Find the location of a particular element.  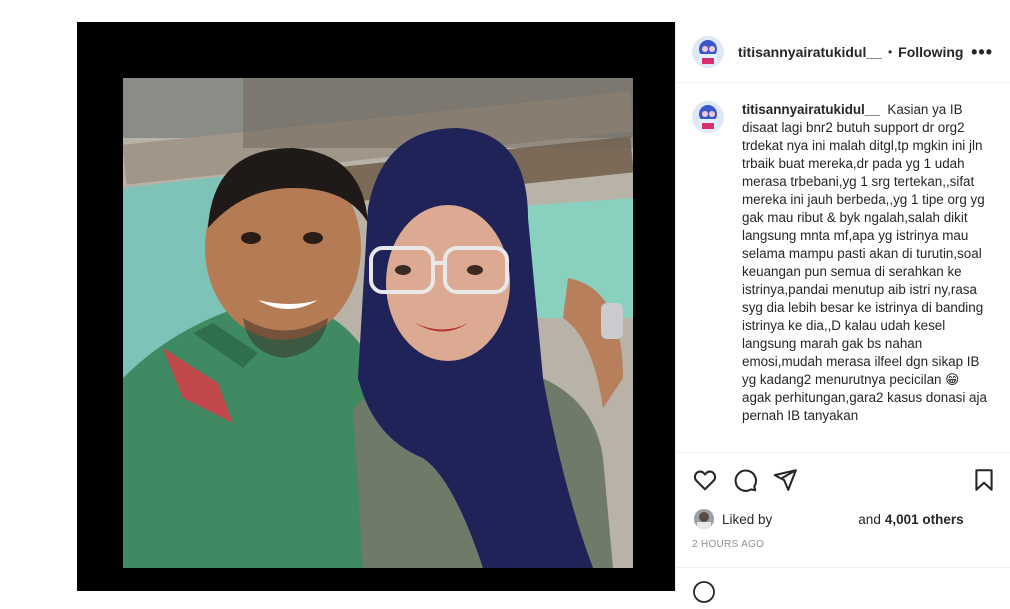

post-author-username: titisannyairatukidul__ is located at coordinates (810, 52).